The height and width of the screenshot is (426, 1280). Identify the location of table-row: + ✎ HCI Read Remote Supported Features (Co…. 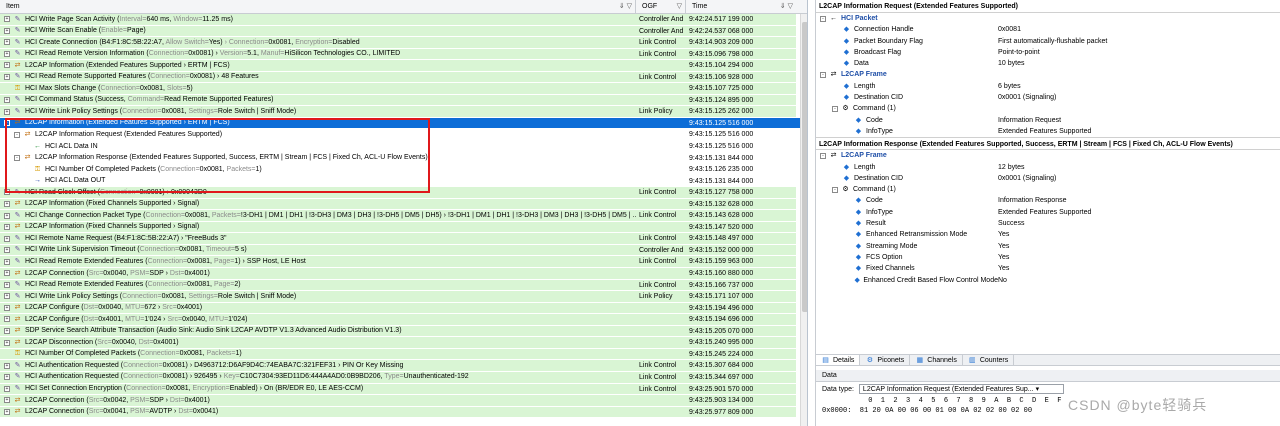
(403, 77).